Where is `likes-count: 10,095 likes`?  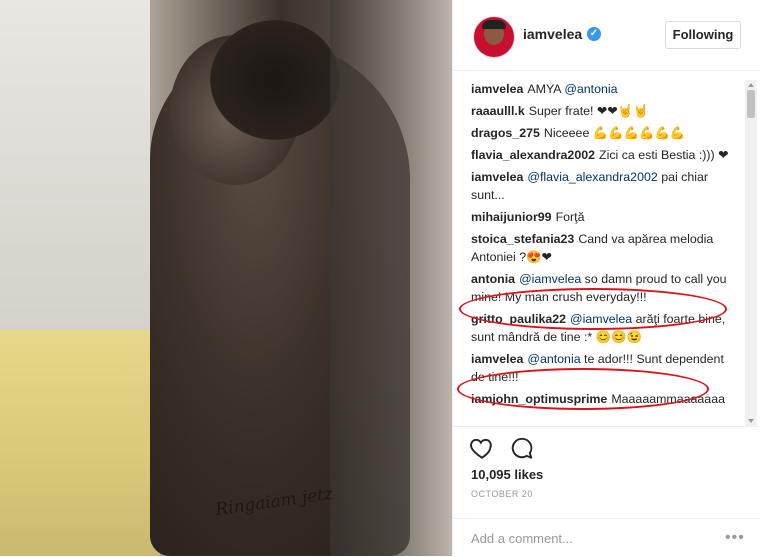 likes-count: 10,095 likes is located at coordinates (507, 474).